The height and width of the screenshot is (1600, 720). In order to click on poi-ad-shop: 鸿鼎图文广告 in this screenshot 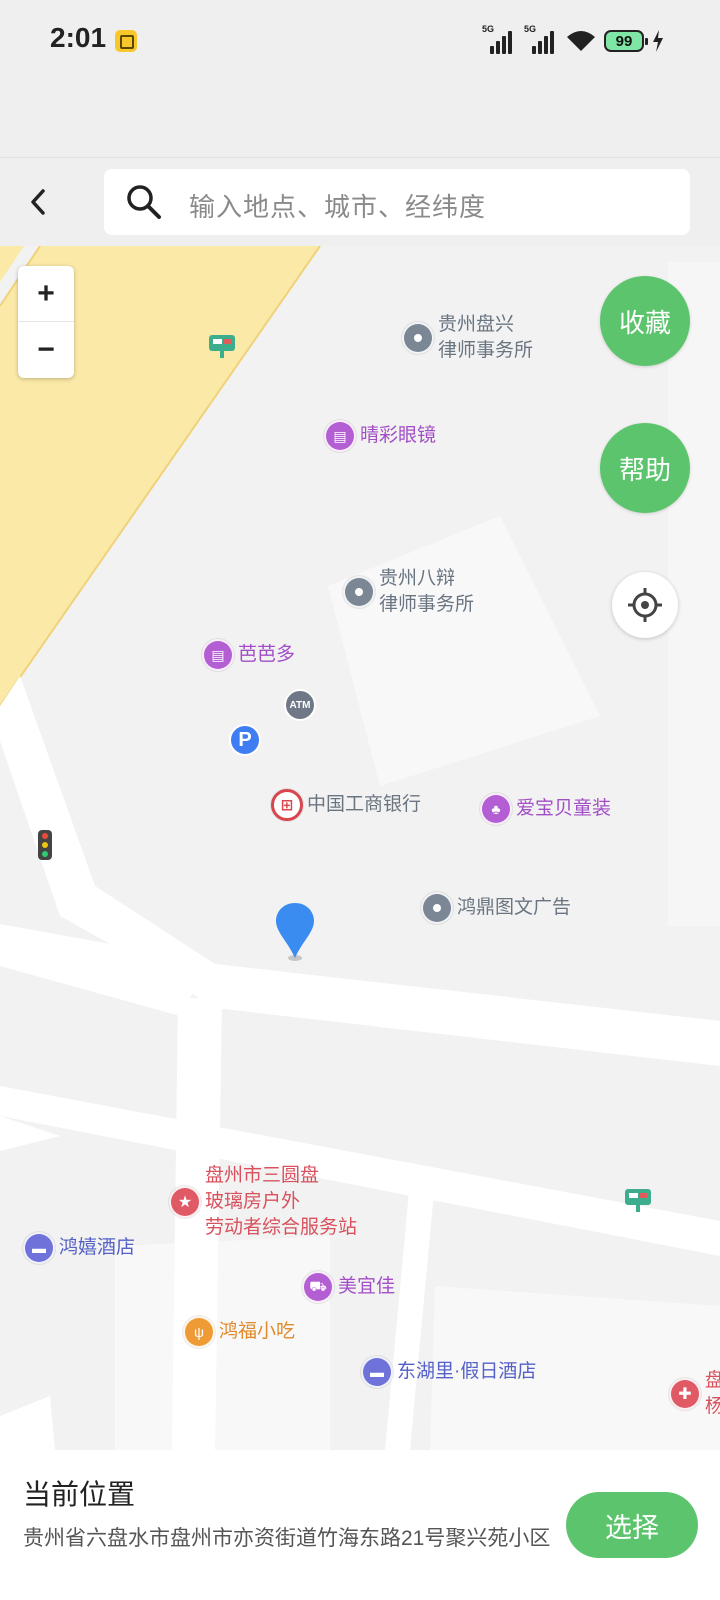, I will do `click(496, 908)`.